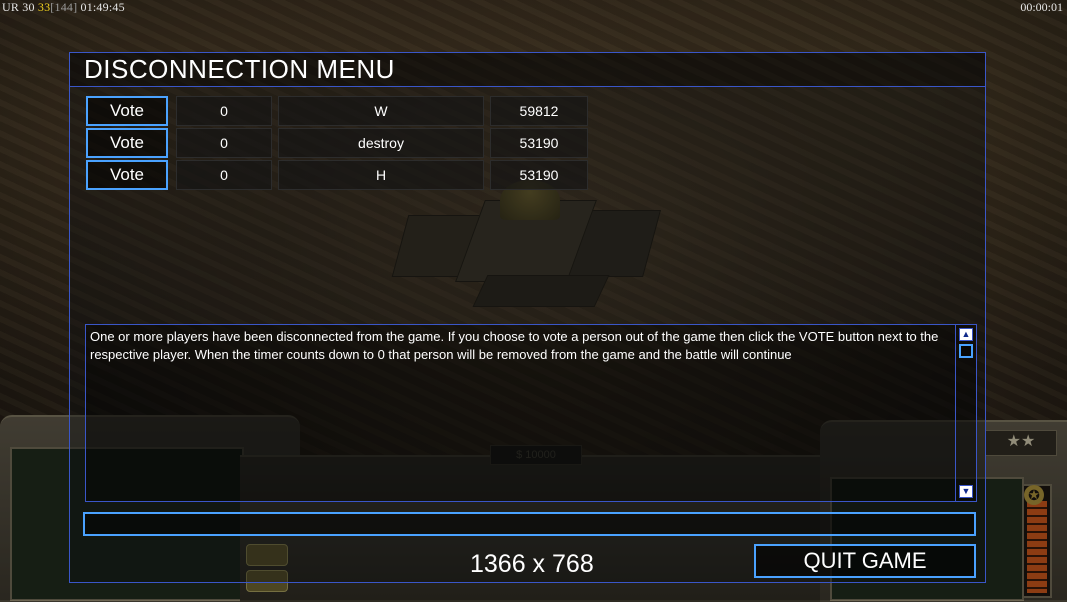 The width and height of the screenshot is (1067, 602). I want to click on player-name: destroy, so click(381, 143).